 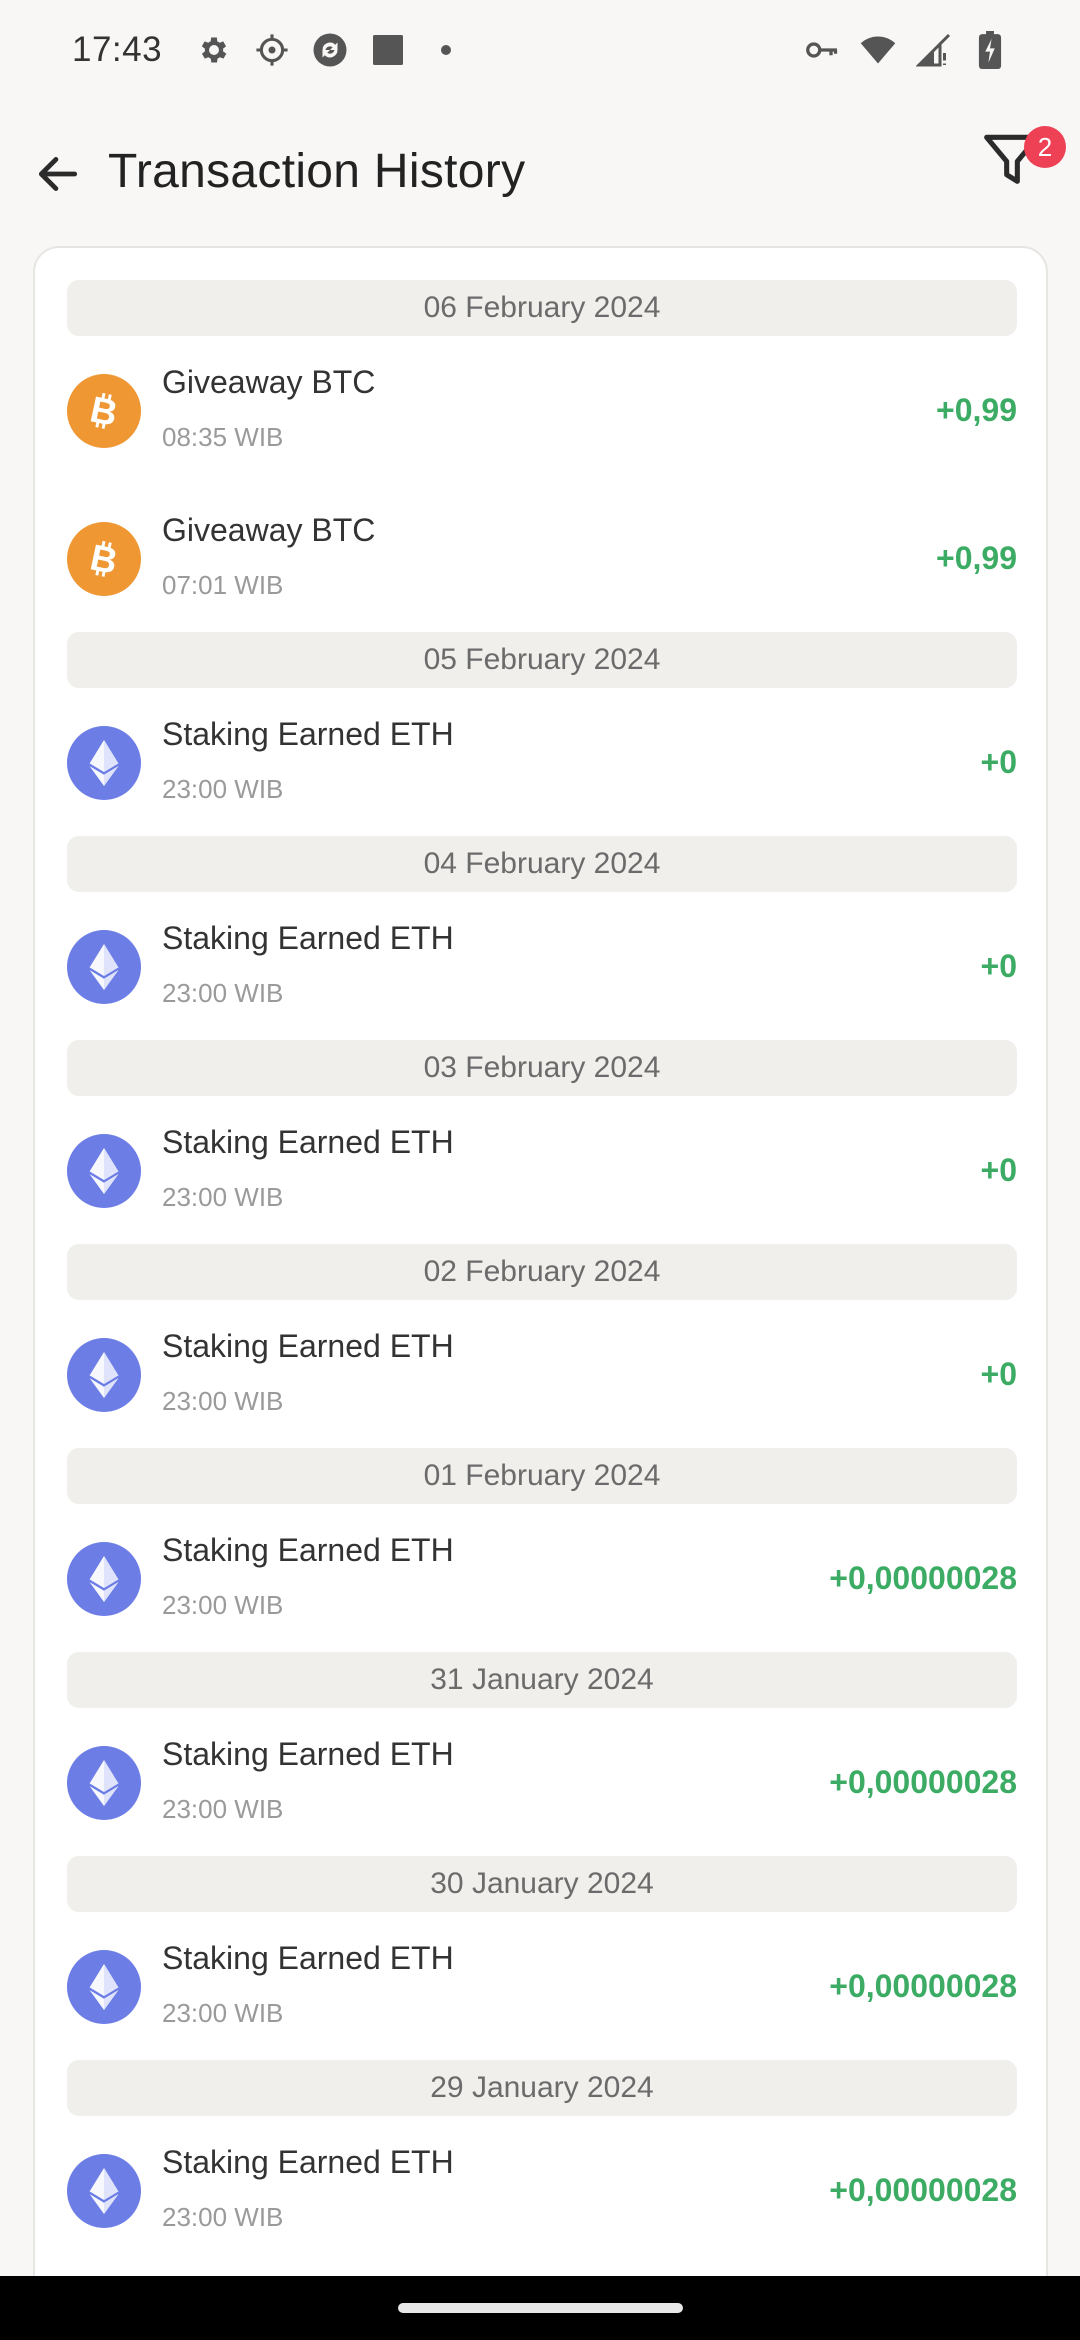 I want to click on date-header: 04 February 2024, so click(x=542, y=864).